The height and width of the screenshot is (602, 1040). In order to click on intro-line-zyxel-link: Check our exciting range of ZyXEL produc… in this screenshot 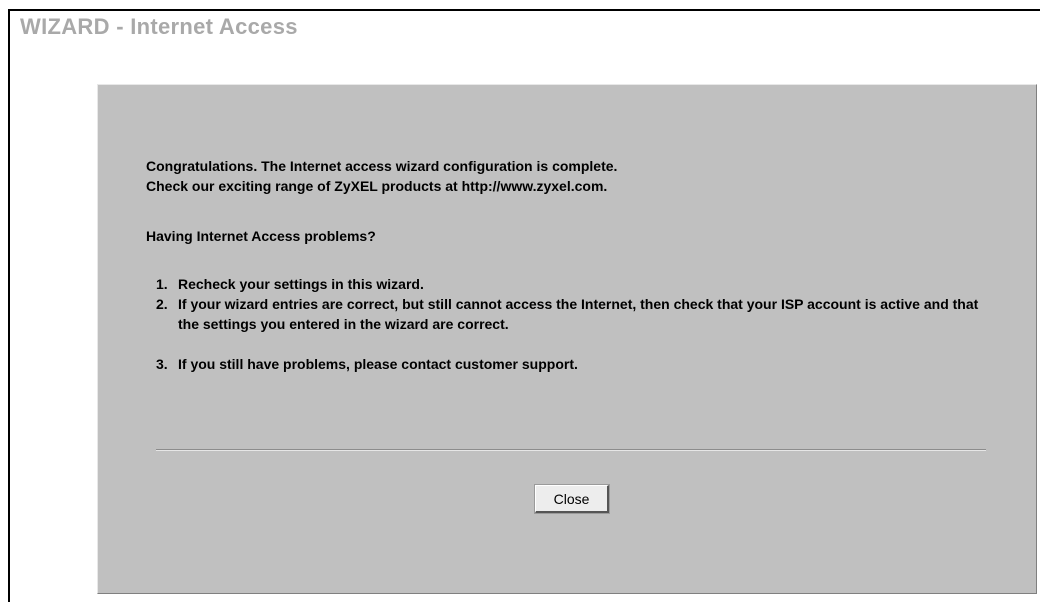, I will do `click(377, 186)`.